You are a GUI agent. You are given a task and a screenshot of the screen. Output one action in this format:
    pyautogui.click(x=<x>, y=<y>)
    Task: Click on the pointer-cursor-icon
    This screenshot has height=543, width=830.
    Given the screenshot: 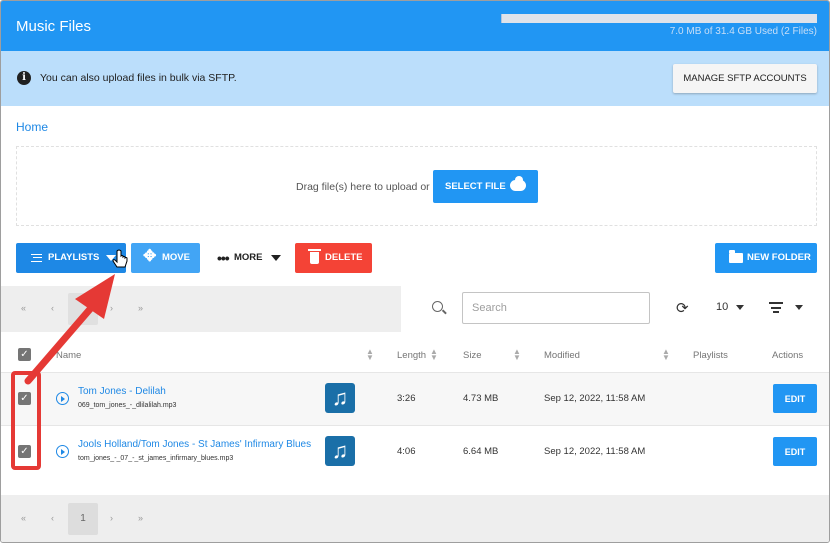 What is the action you would take?
    pyautogui.click(x=120, y=258)
    